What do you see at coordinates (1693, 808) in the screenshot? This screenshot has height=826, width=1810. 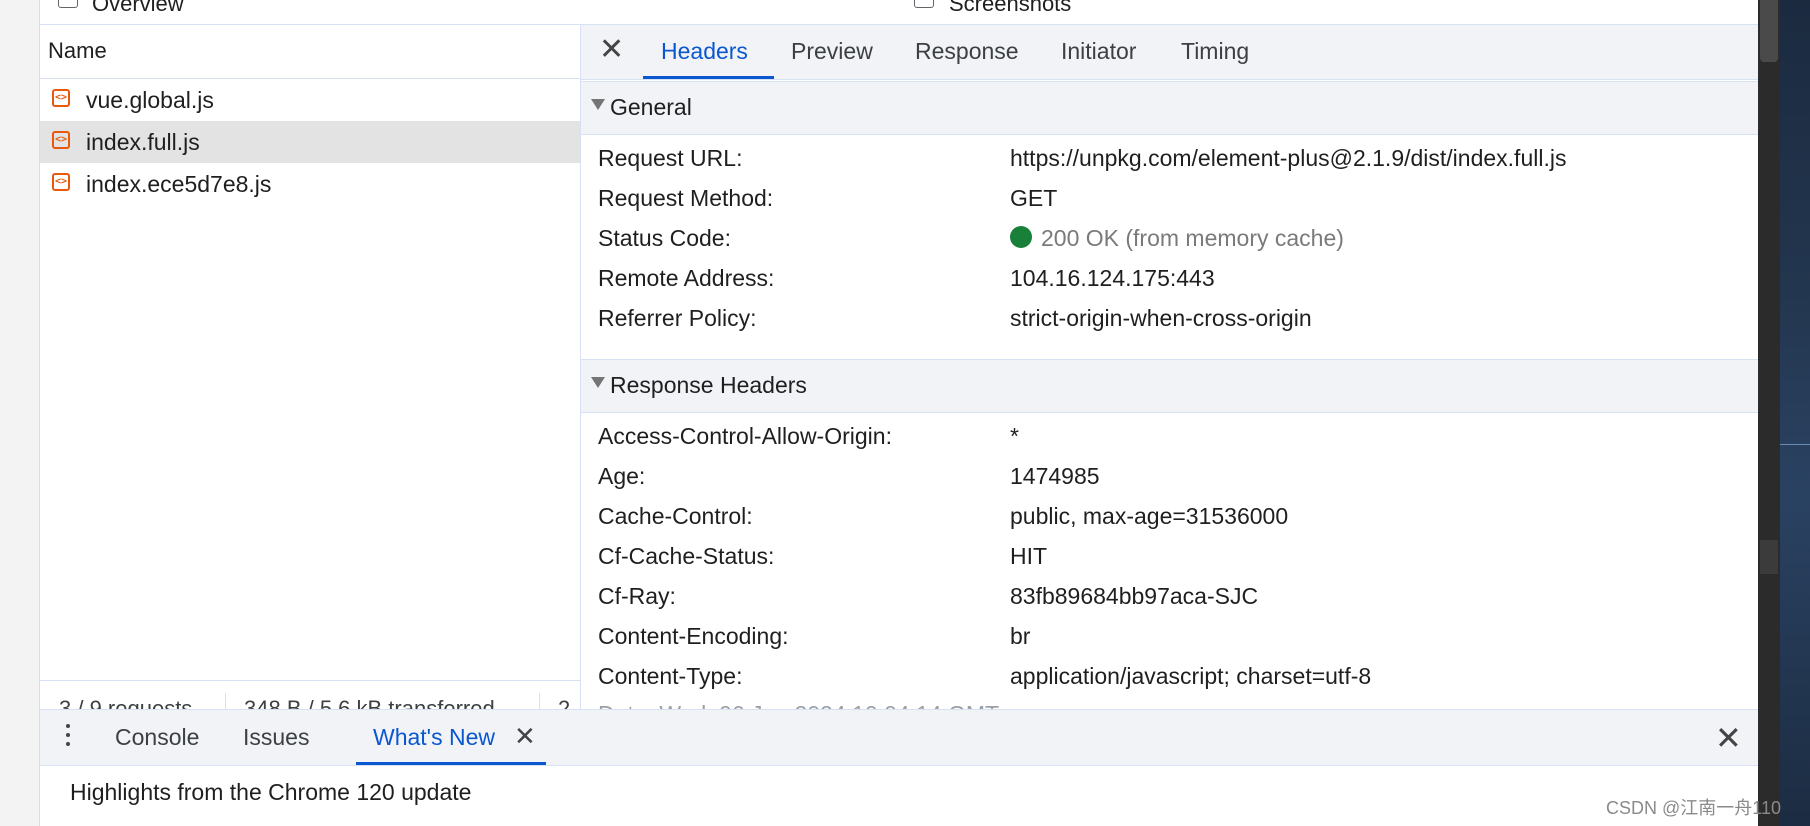 I see `watermark: CSDN @江南一舟110` at bounding box center [1693, 808].